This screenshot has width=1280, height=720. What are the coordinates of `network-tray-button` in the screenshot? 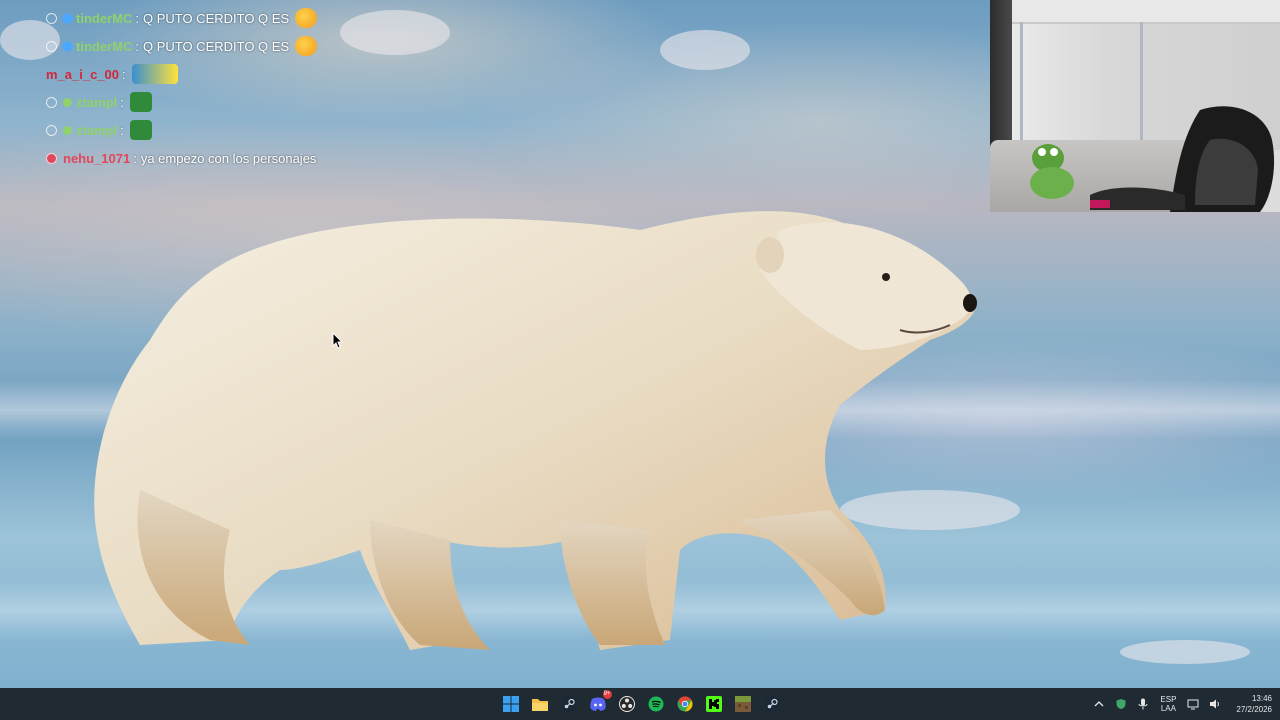 It's located at (1193, 704).